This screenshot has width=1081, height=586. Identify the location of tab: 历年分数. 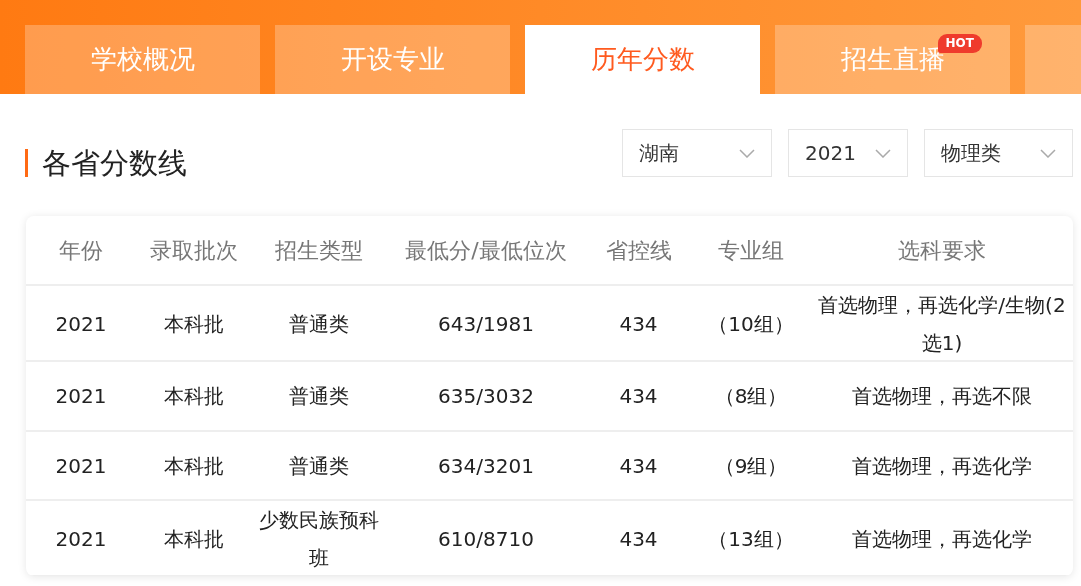
(642, 59).